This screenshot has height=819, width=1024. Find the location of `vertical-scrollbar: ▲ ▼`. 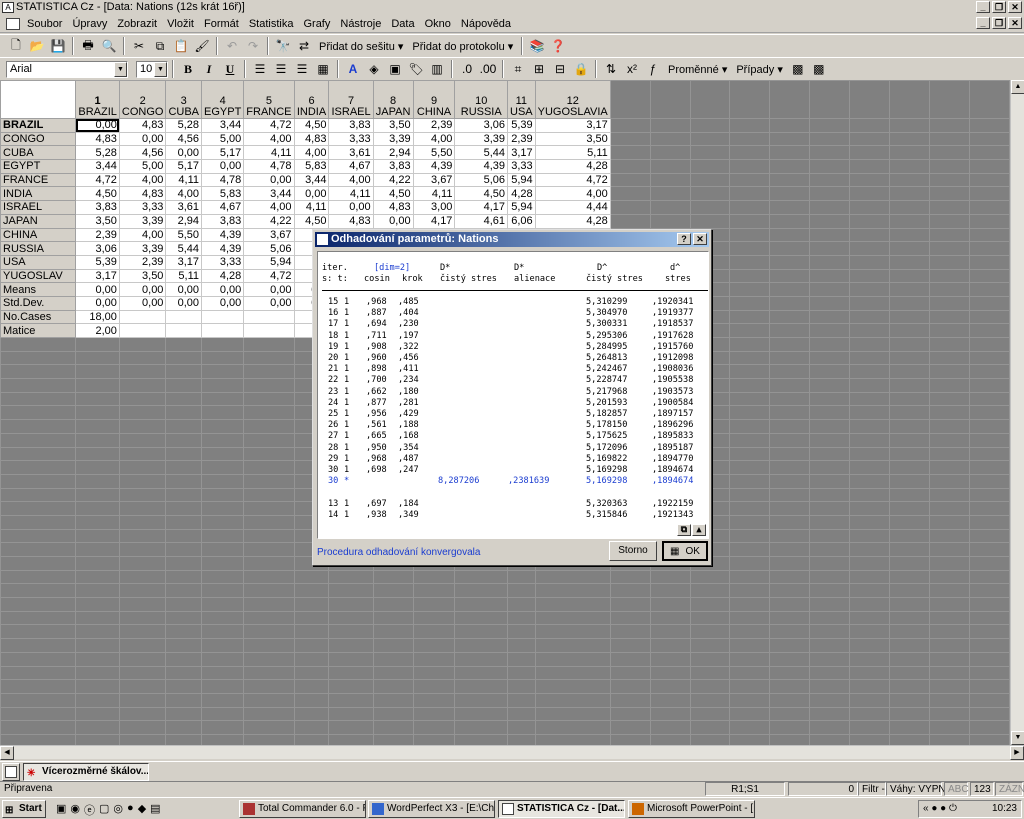

vertical-scrollbar: ▲ ▼ is located at coordinates (1017, 412).